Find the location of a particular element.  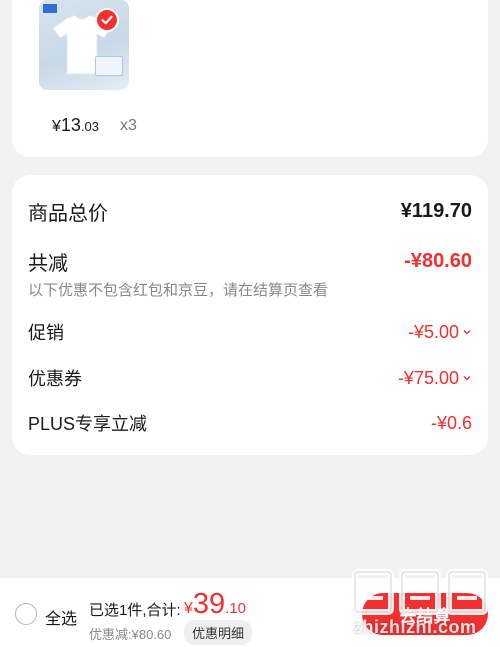

checkout-bar: 全选 已选1件,合计: ¥ 39 .10 优惠减:¥80.60 优惠明细 去结算 is located at coordinates (250, 612).